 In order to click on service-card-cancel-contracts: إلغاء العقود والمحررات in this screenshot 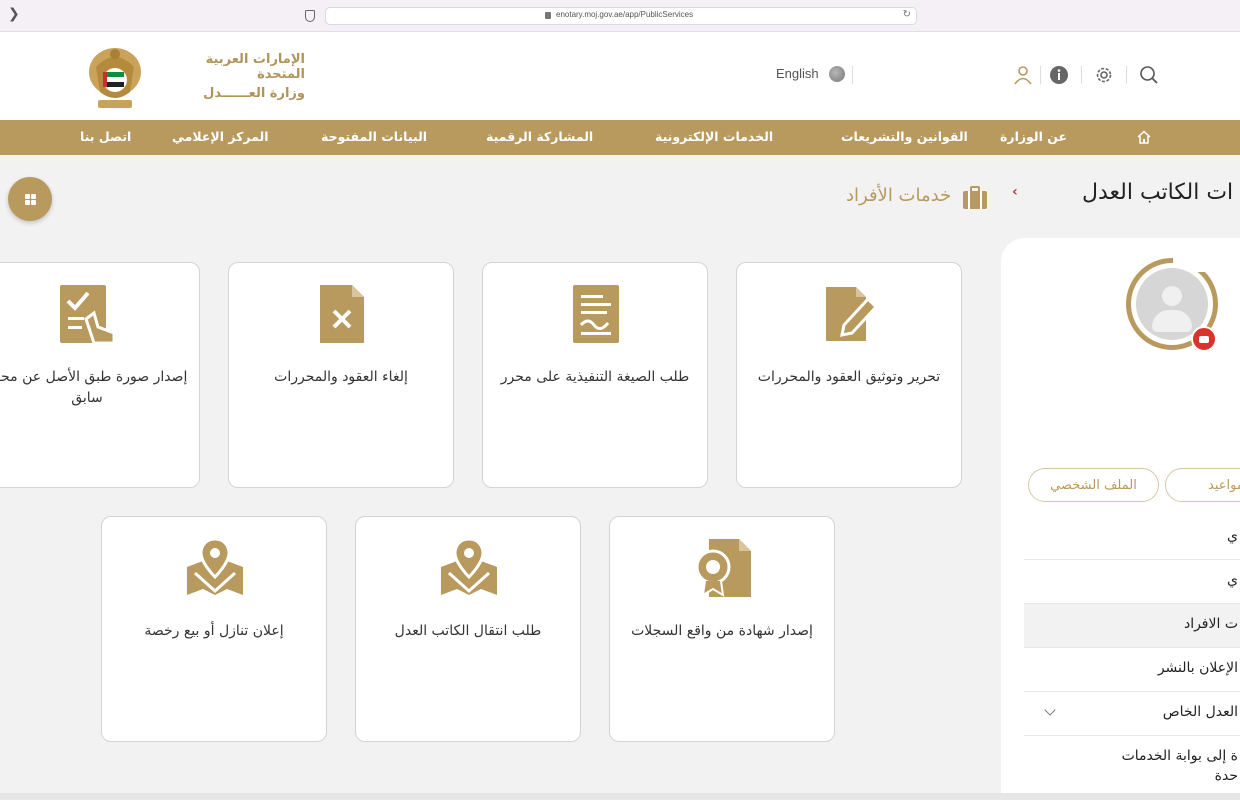, I will do `click(341, 375)`.